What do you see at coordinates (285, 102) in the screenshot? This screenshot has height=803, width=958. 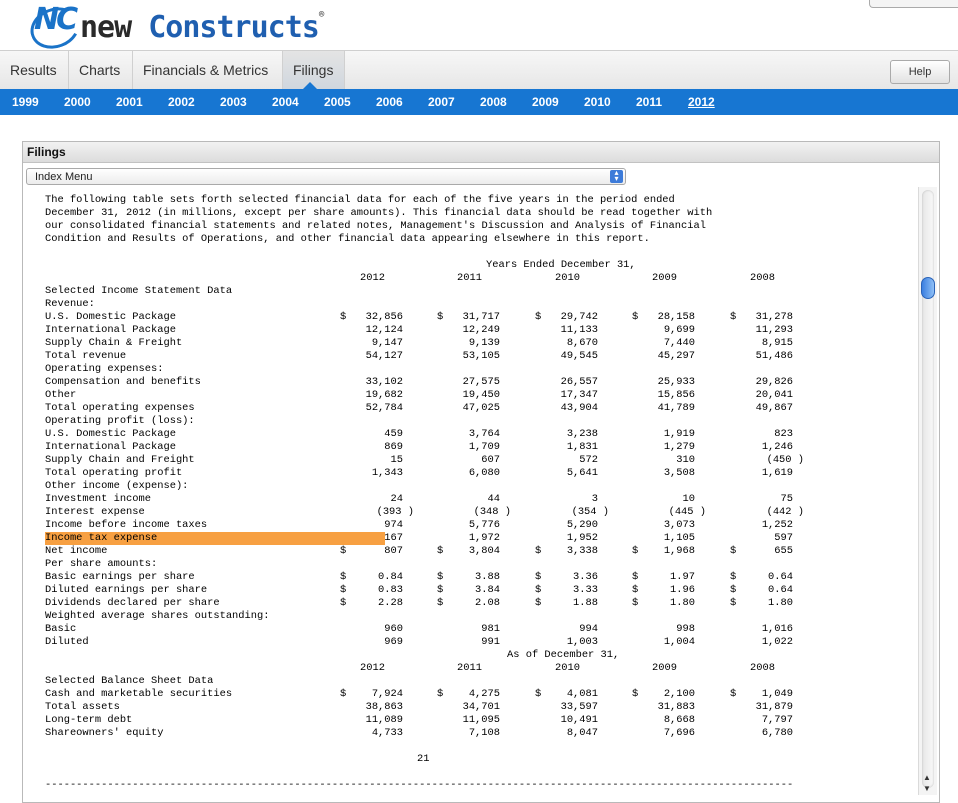 I see `year-link-2004: 2004` at bounding box center [285, 102].